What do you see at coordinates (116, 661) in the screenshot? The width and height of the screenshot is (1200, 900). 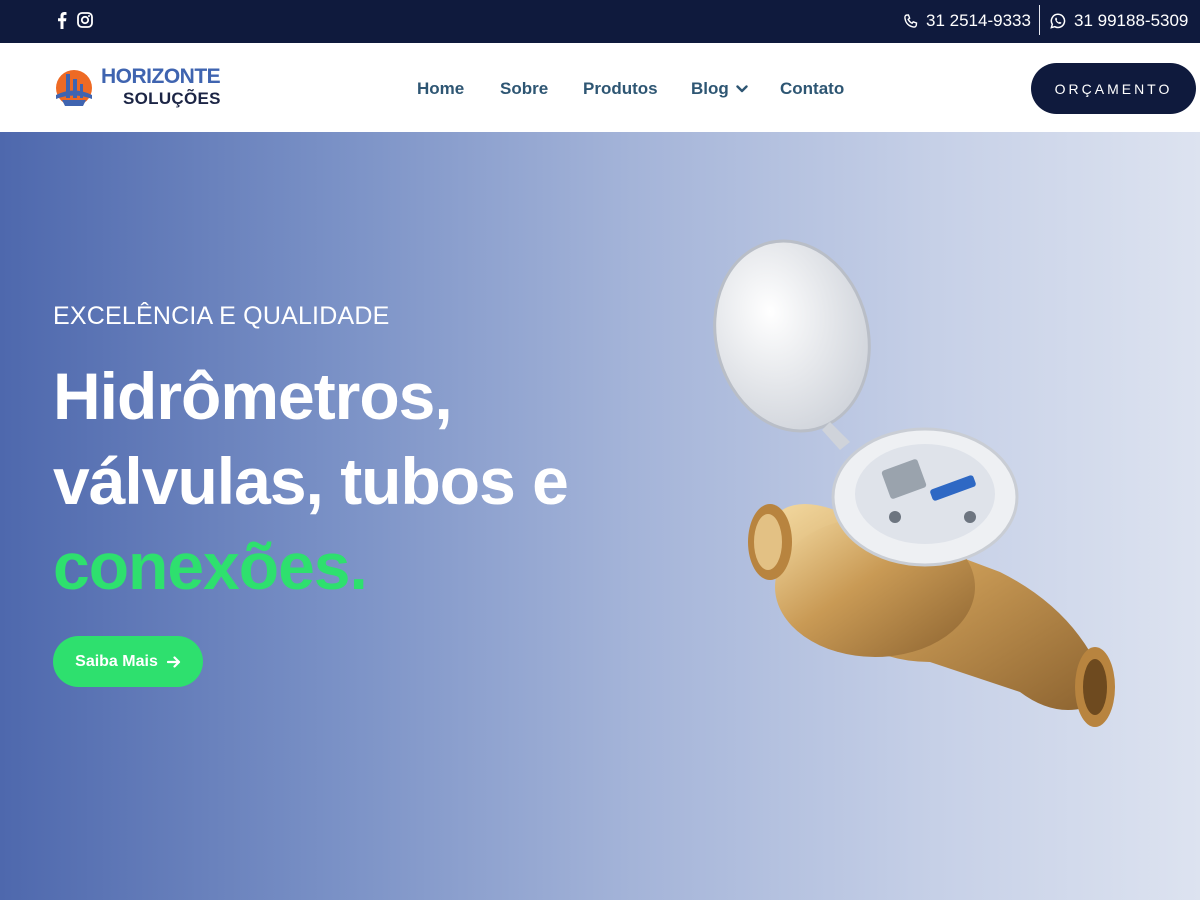 I see `saiba-mais-label: Saiba Mais` at bounding box center [116, 661].